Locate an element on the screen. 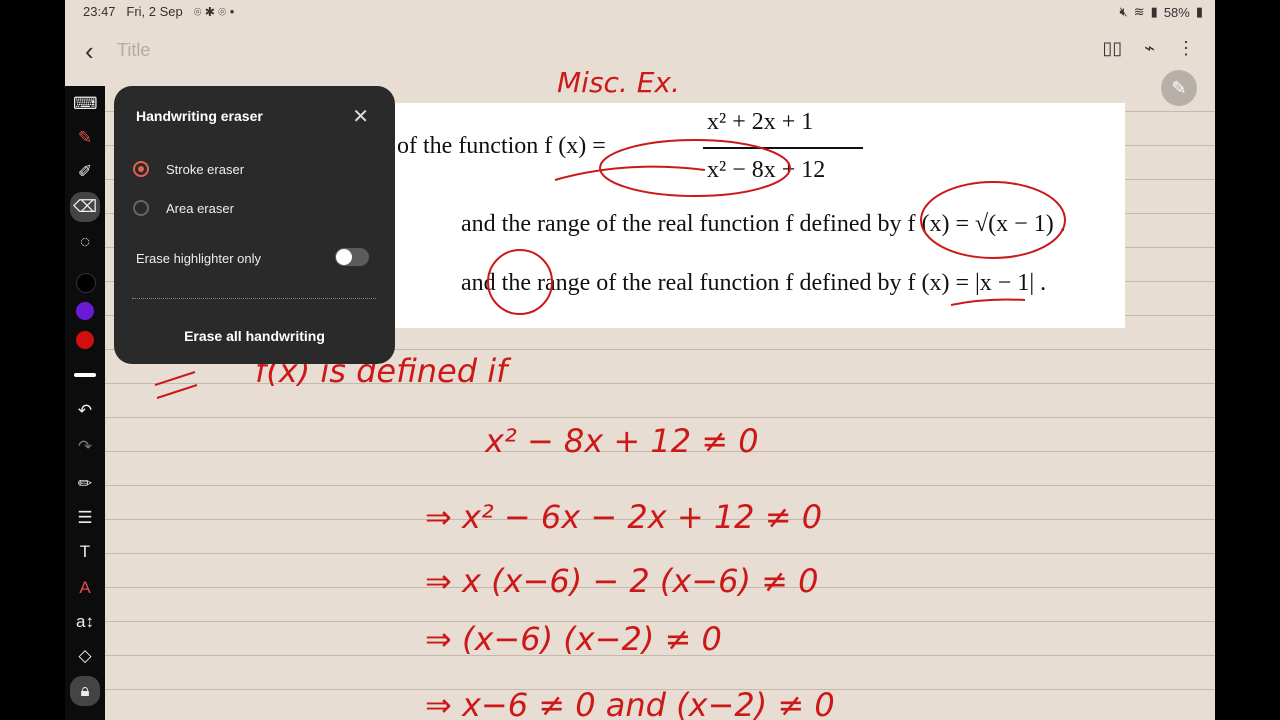 Image resolution: width=1280 pixels, height=720 pixels. area-eraser-radio is located at coordinates (141, 208).